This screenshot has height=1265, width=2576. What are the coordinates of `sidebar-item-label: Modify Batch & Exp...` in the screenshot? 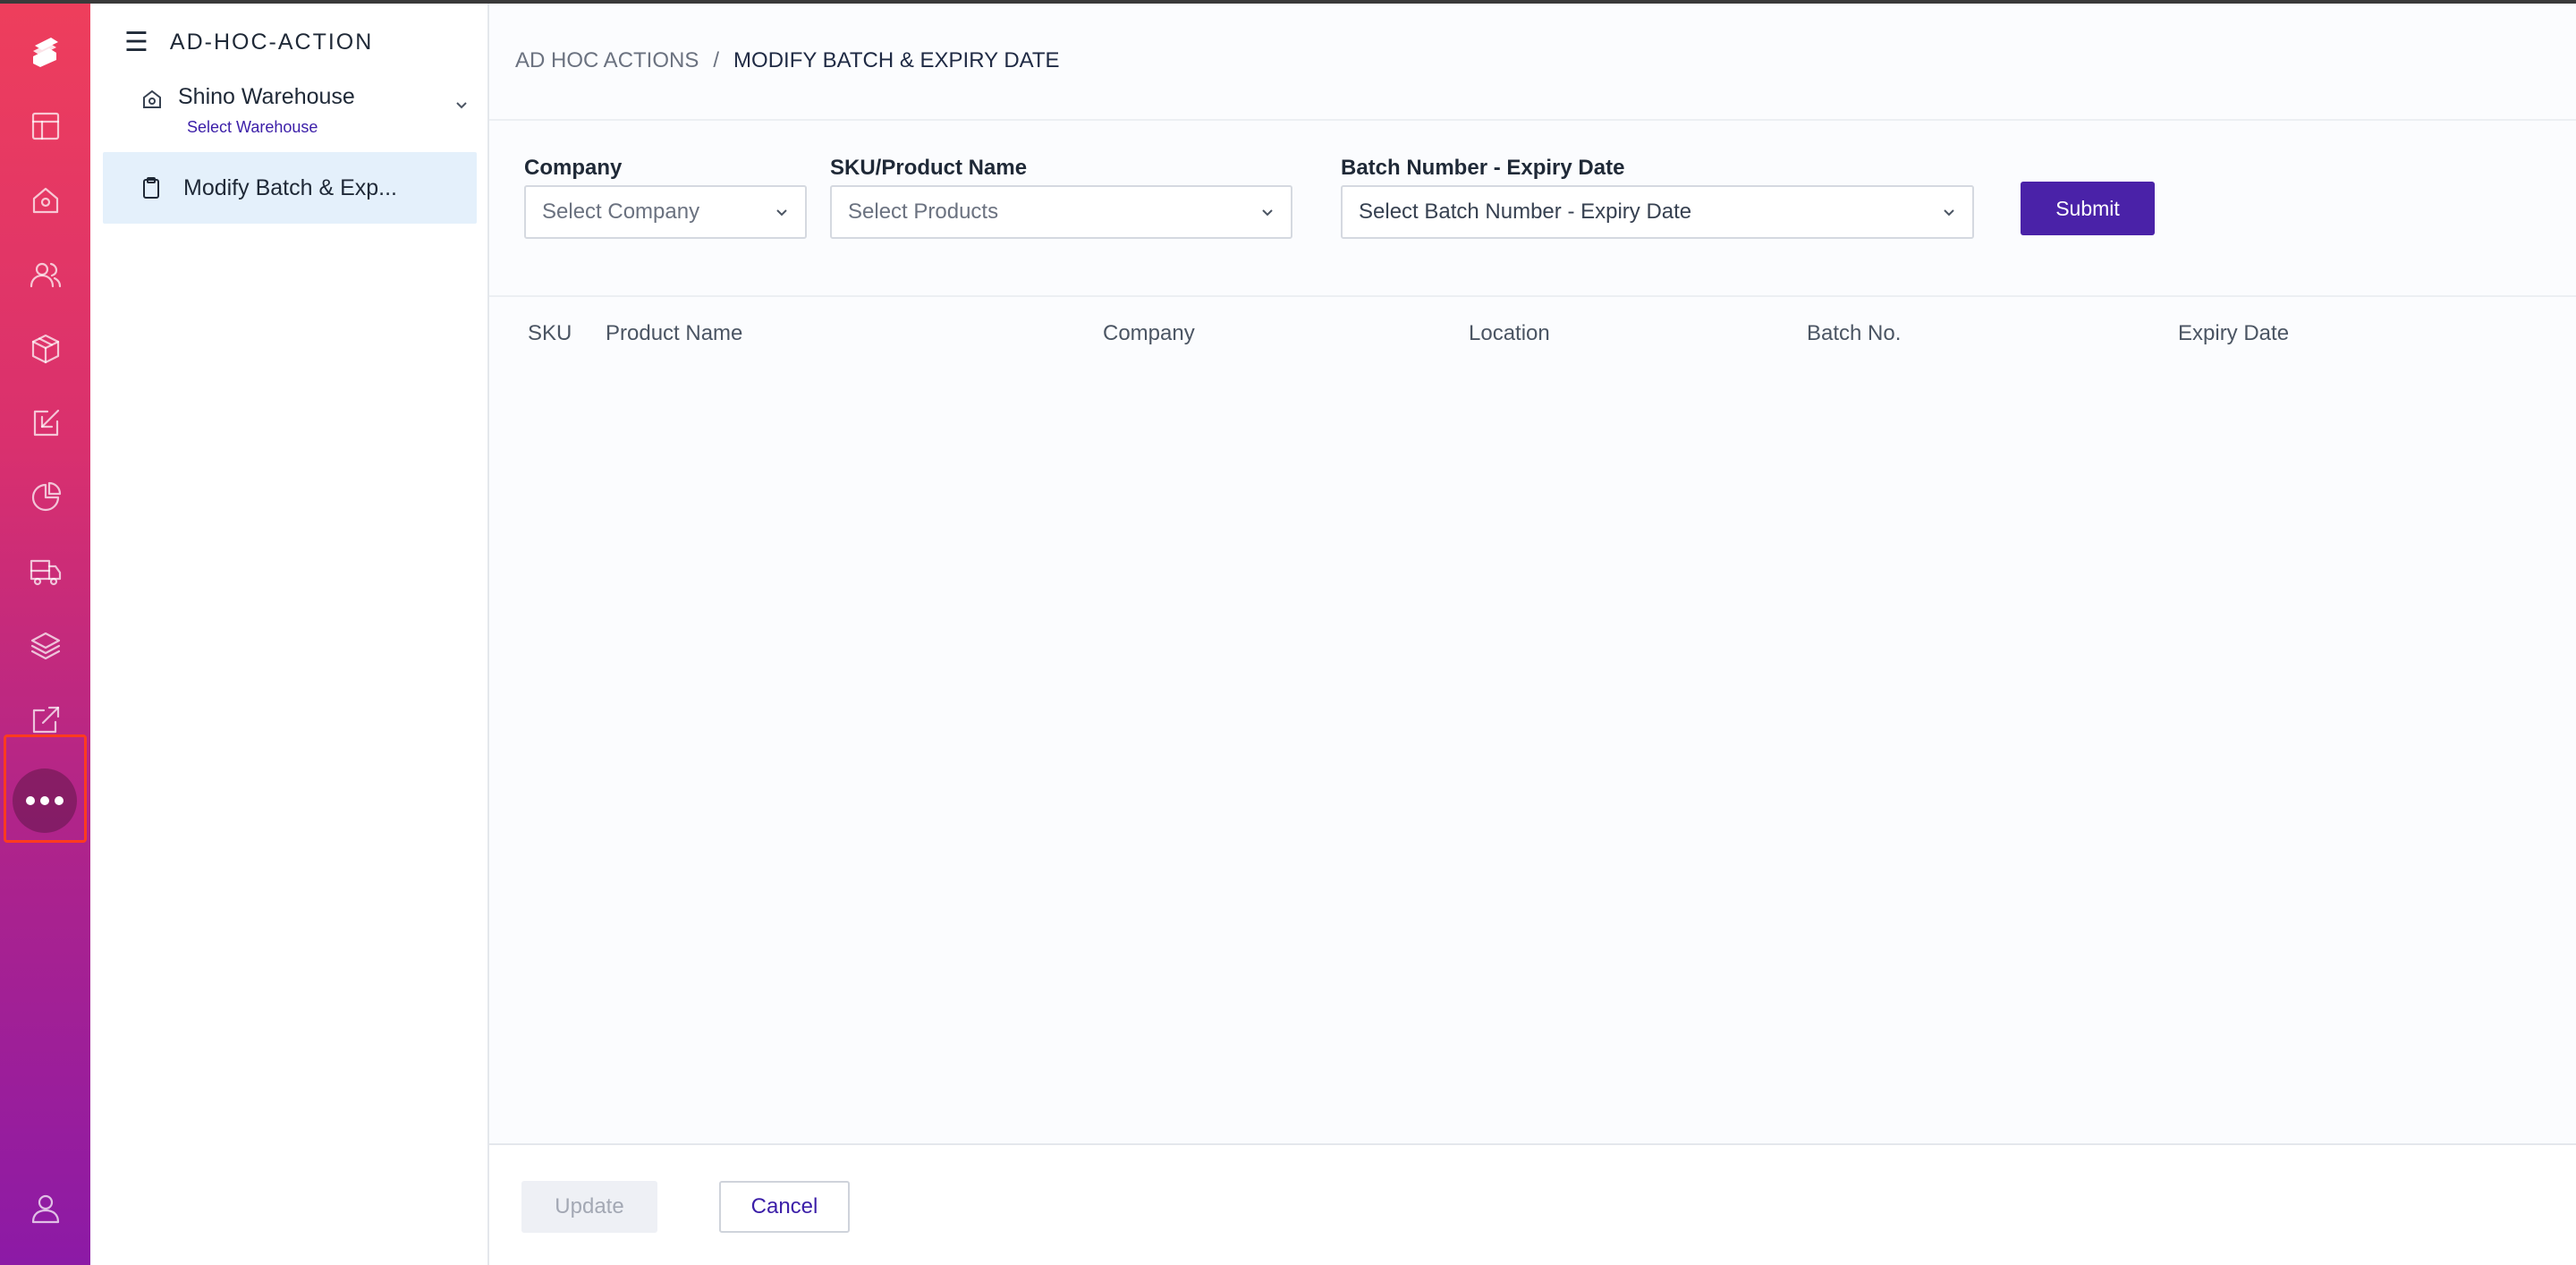 It's located at (290, 187).